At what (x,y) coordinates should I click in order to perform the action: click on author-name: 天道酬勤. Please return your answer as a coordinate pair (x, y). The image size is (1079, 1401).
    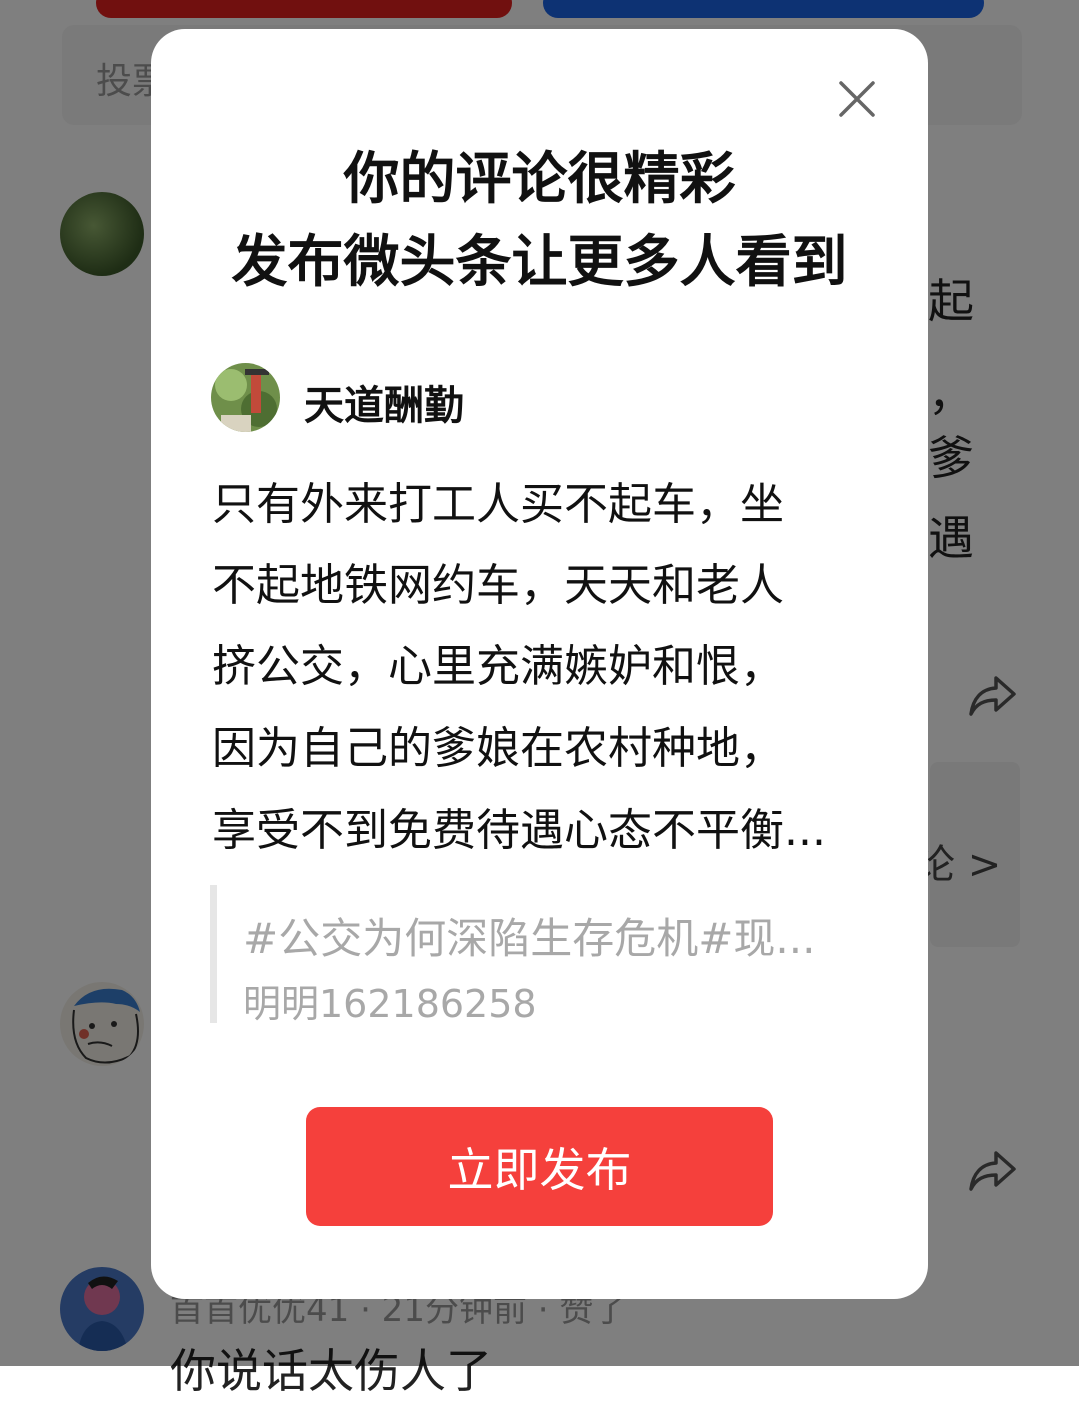
    Looking at the image, I should click on (384, 406).